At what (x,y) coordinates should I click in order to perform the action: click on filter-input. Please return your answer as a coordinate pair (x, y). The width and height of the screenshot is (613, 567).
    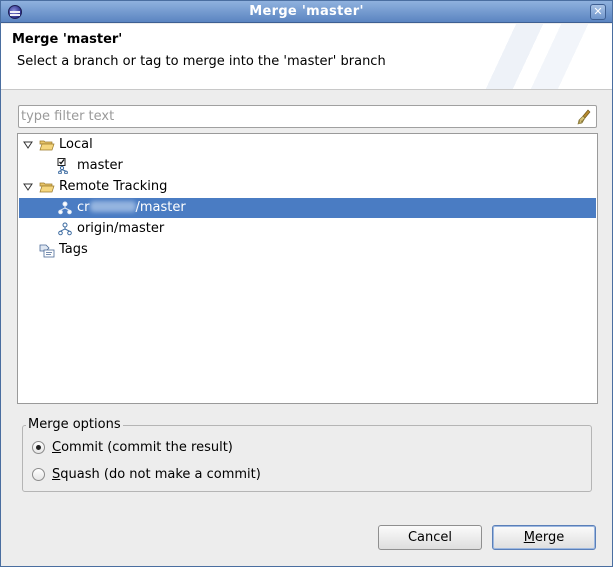
    Looking at the image, I should click on (295, 116).